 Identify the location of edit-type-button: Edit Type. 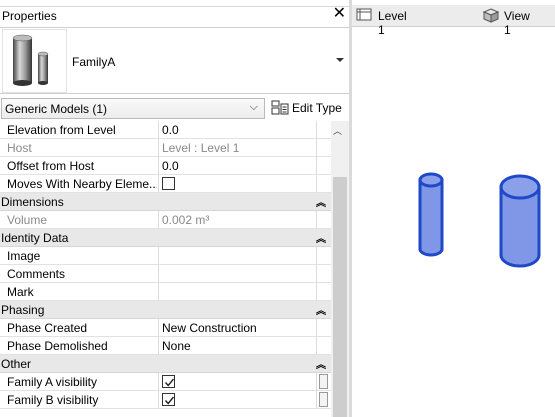
(307, 108).